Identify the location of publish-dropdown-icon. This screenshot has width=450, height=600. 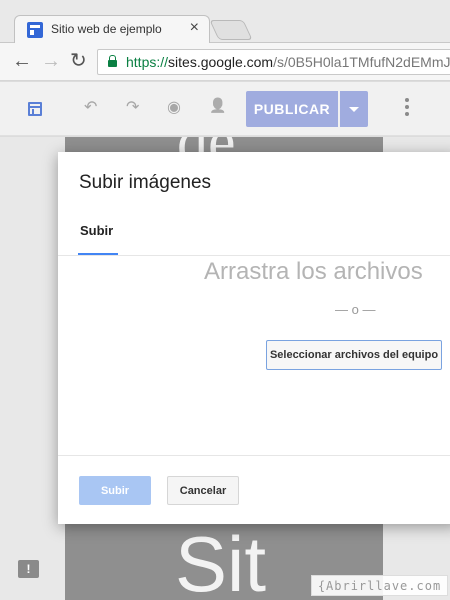
(354, 109).